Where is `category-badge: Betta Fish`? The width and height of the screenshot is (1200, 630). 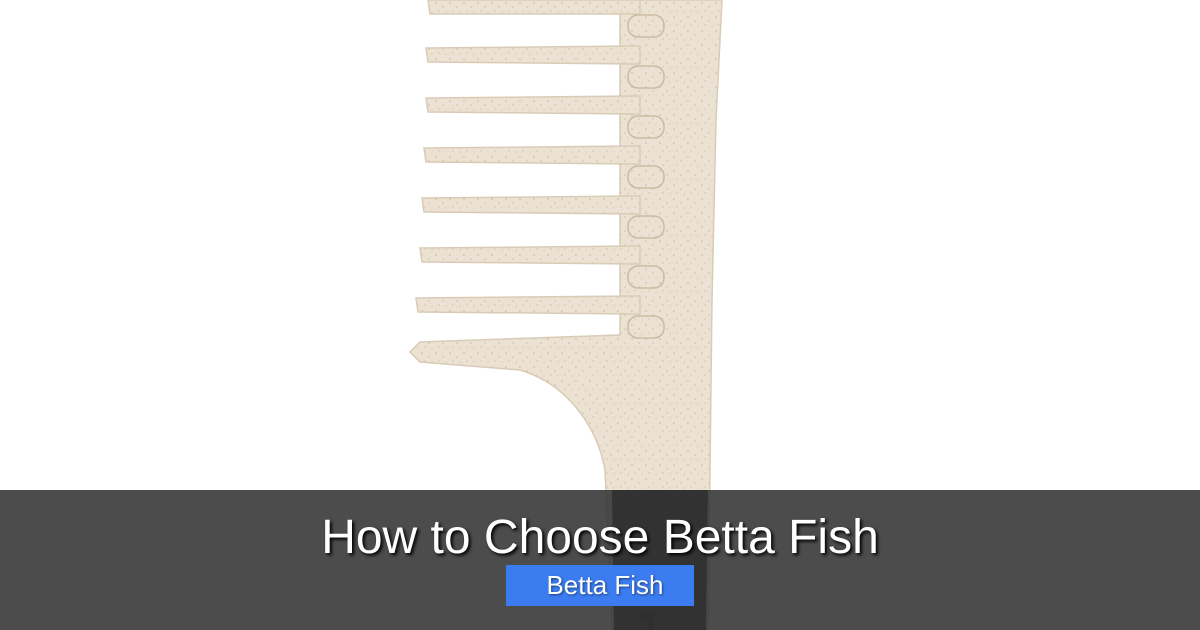
category-badge: Betta Fish is located at coordinates (600, 585).